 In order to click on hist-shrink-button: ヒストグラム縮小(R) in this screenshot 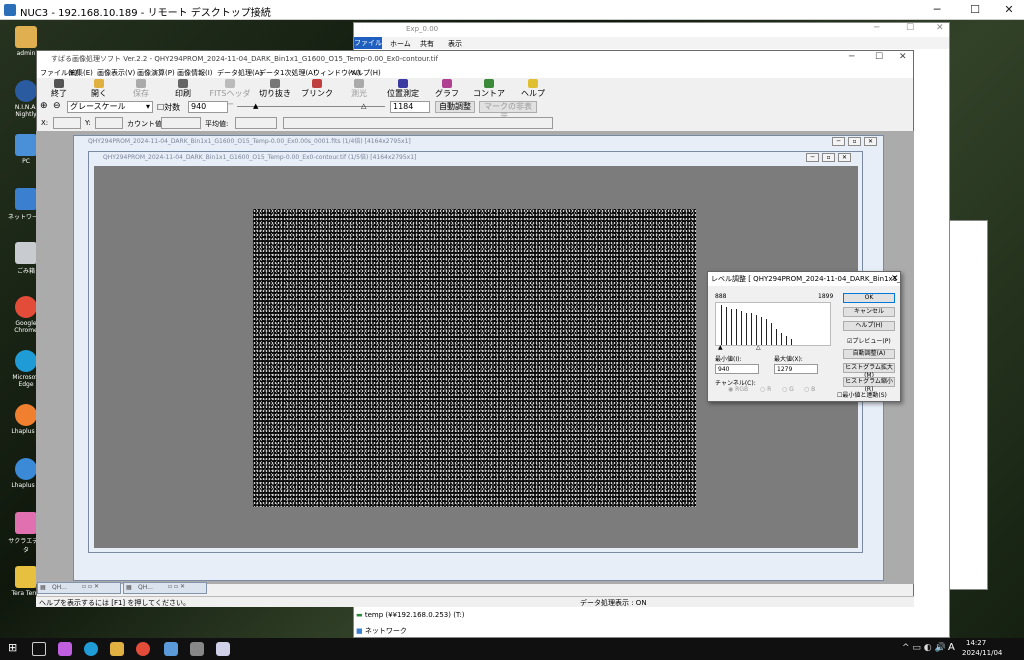, I will do `click(869, 385)`.